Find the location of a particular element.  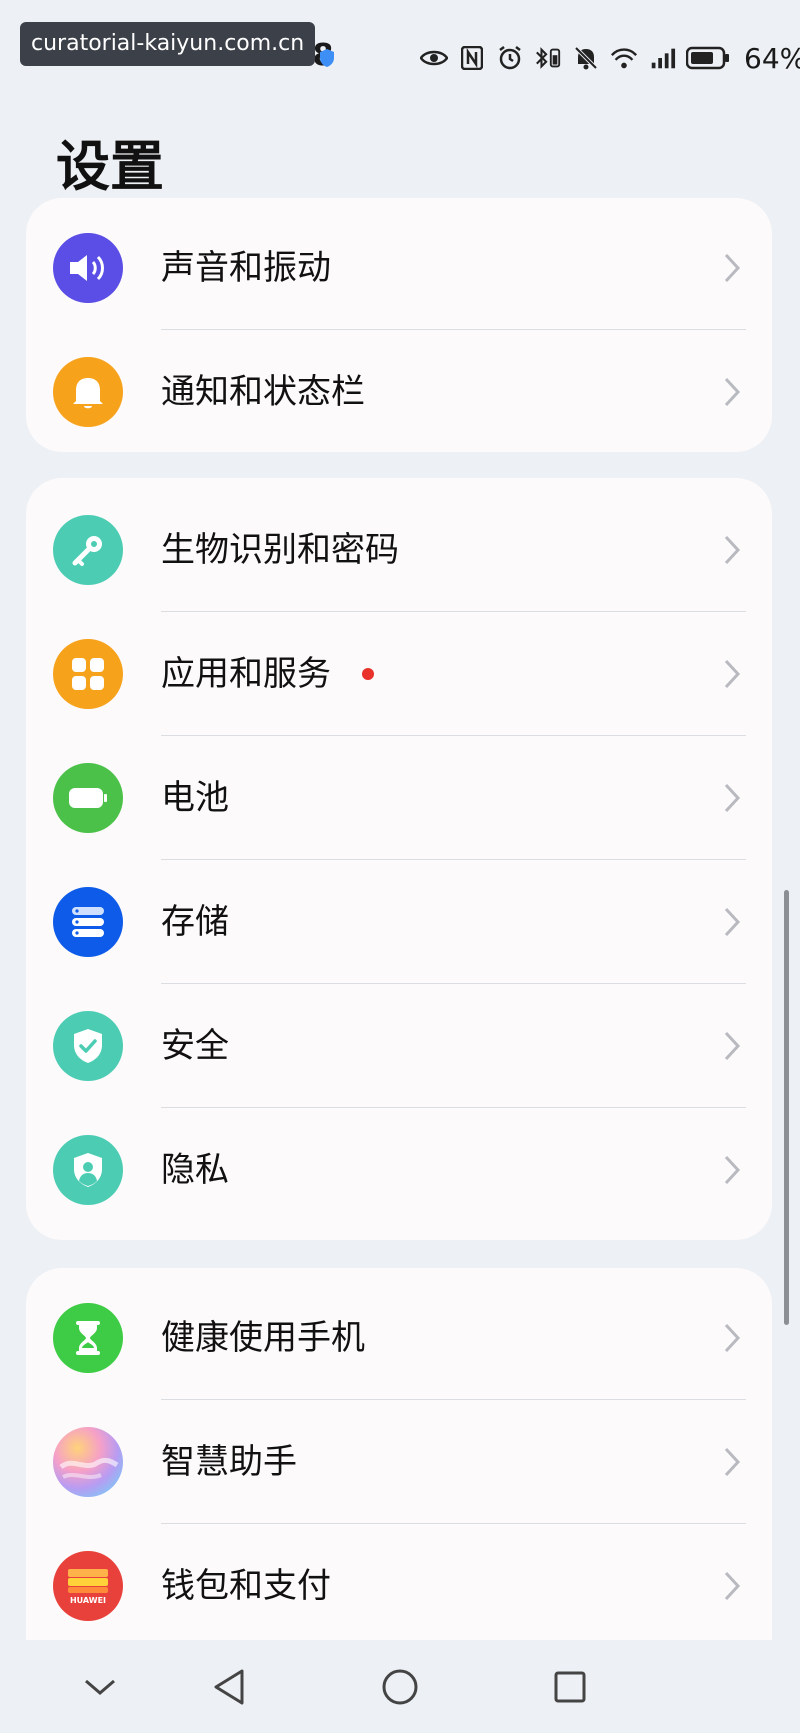

settings-item-biometrics: 生物识别和密码 is located at coordinates (399, 550).